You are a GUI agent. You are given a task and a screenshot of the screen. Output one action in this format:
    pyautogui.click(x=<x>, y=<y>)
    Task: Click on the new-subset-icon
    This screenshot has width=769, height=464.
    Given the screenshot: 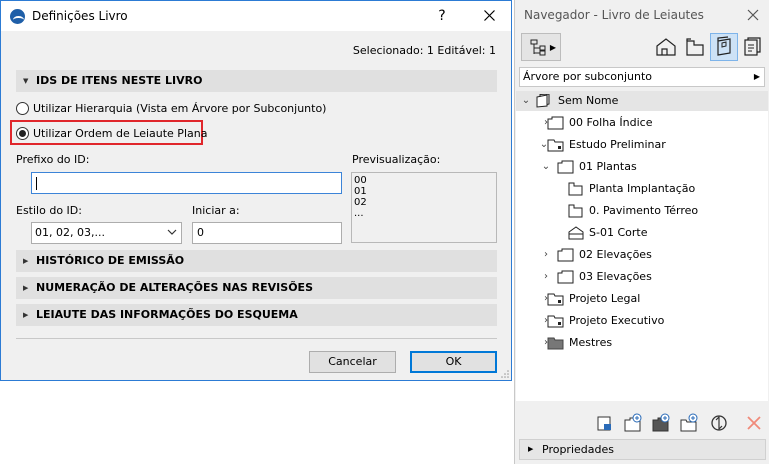 What is the action you would take?
    pyautogui.click(x=633, y=423)
    